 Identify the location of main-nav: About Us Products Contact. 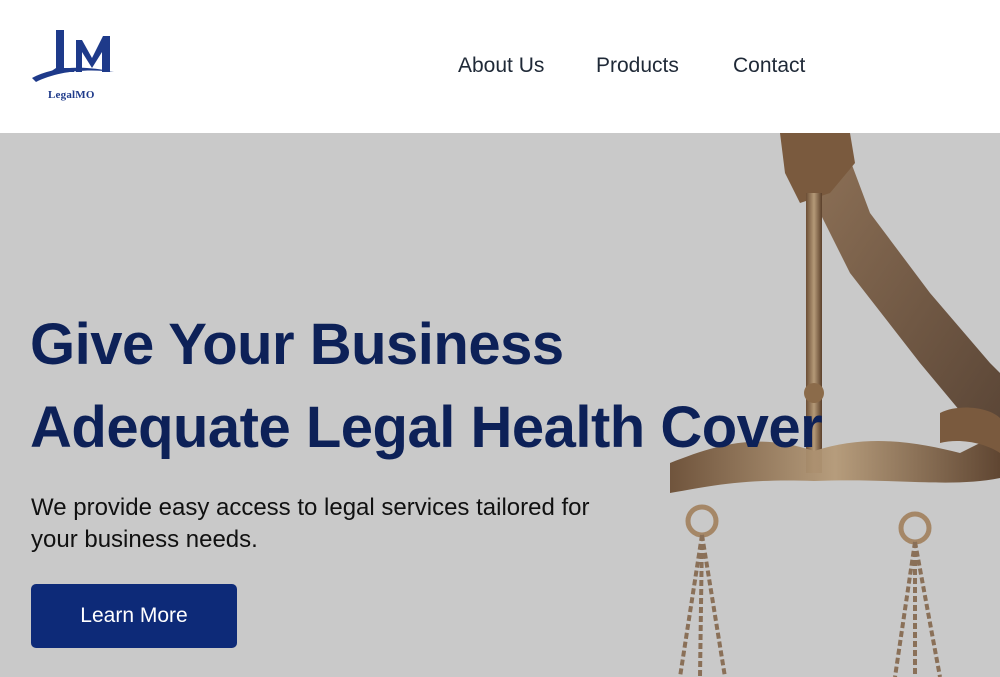
(500, 67).